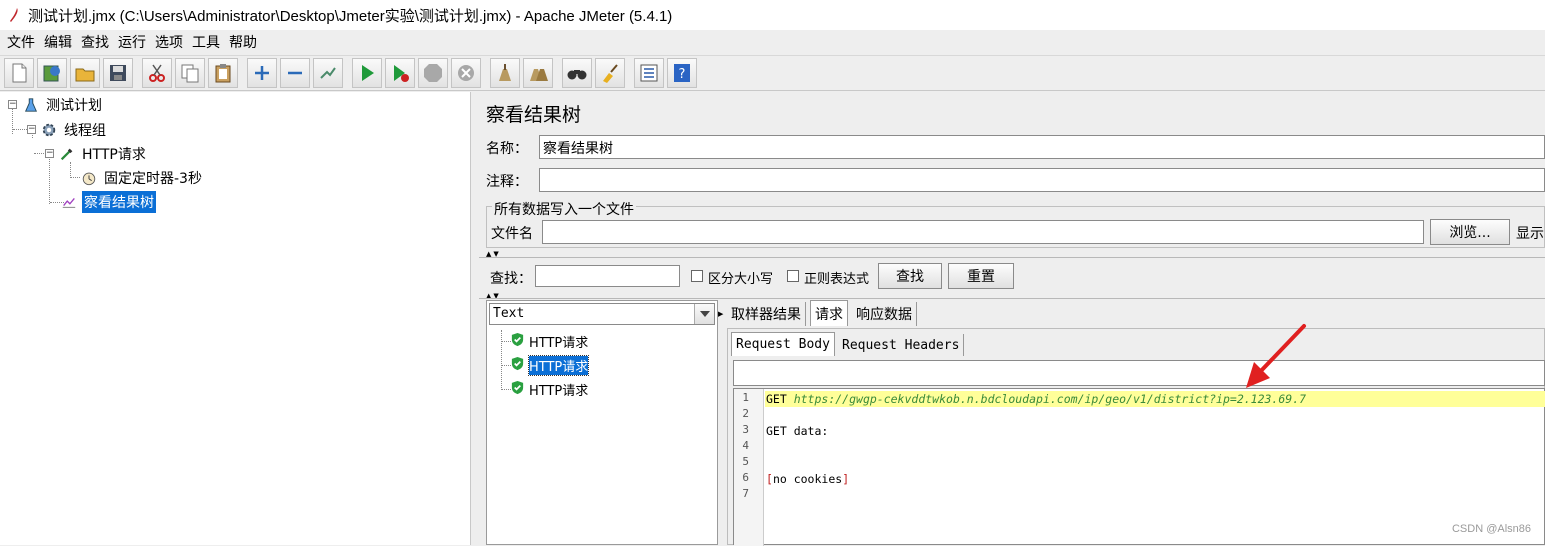 This screenshot has width=1545, height=546. What do you see at coordinates (114, 155) in the screenshot?
I see `tree-label-http-request: HTTP请求` at bounding box center [114, 155].